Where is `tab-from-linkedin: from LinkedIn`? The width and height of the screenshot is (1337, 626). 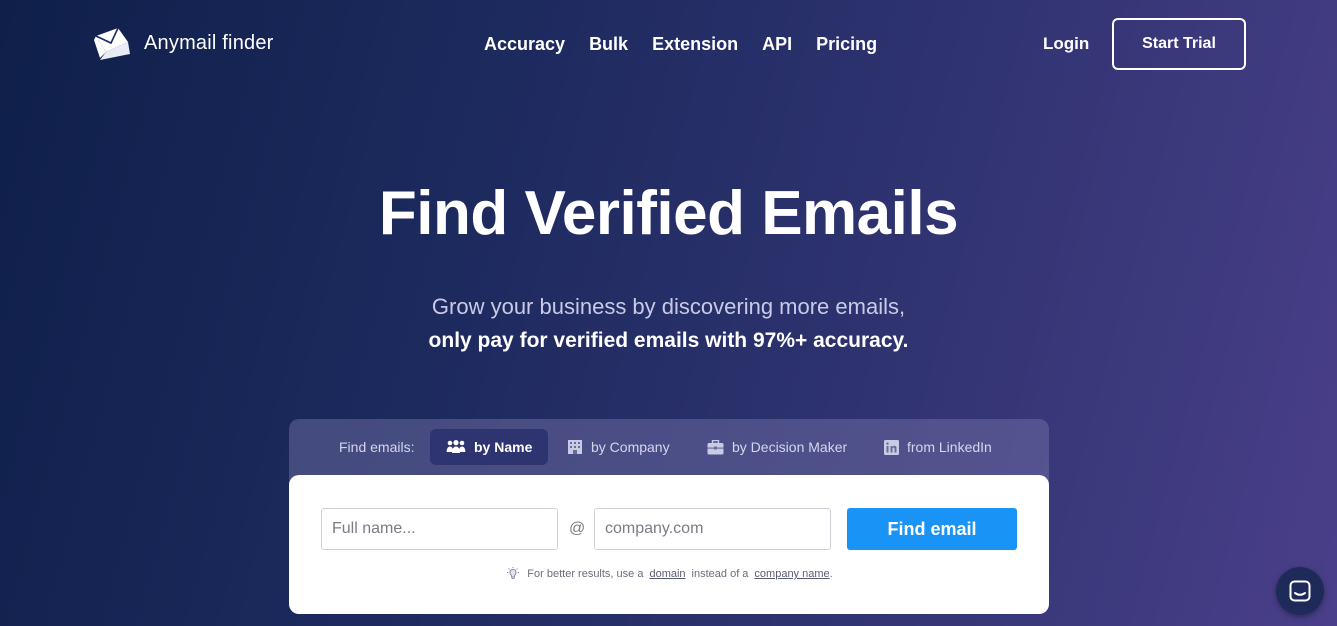
tab-from-linkedin: from LinkedIn is located at coordinates (938, 447).